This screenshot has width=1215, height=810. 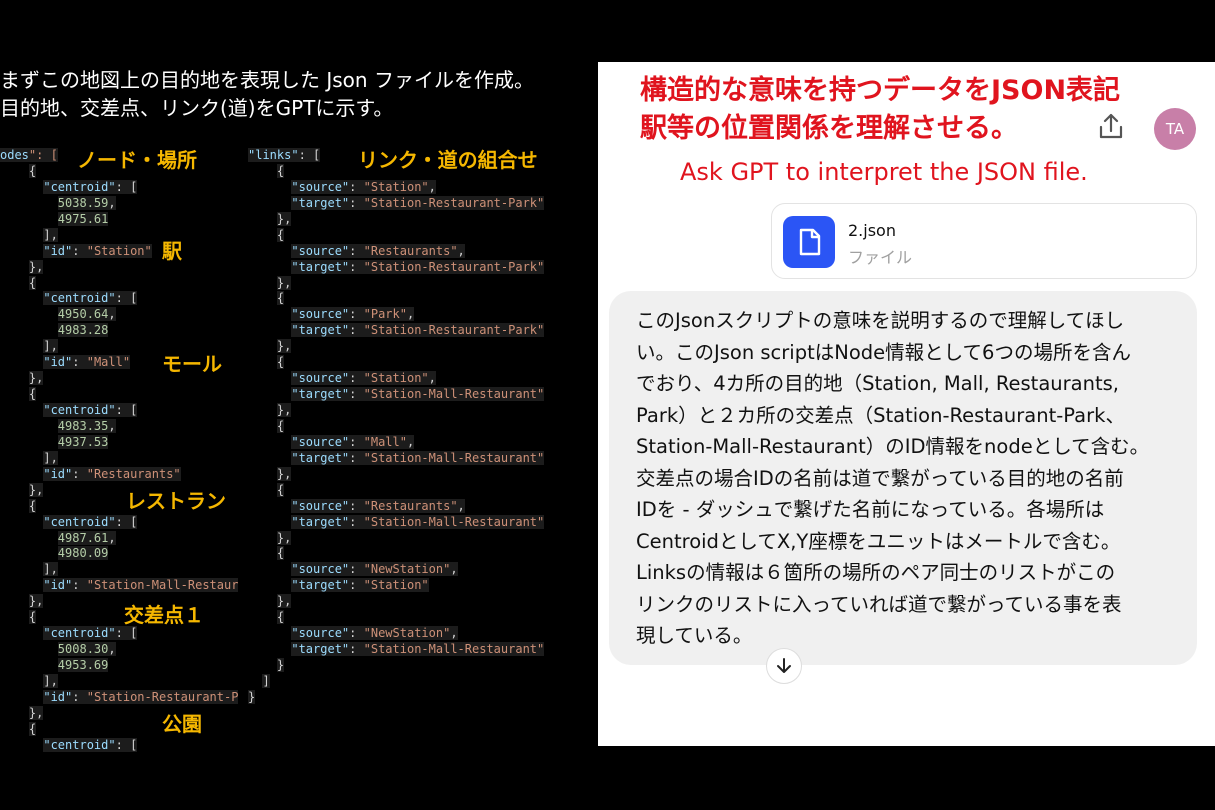 What do you see at coordinates (176, 501) in the screenshot?
I see `label-restaurant: レストラン` at bounding box center [176, 501].